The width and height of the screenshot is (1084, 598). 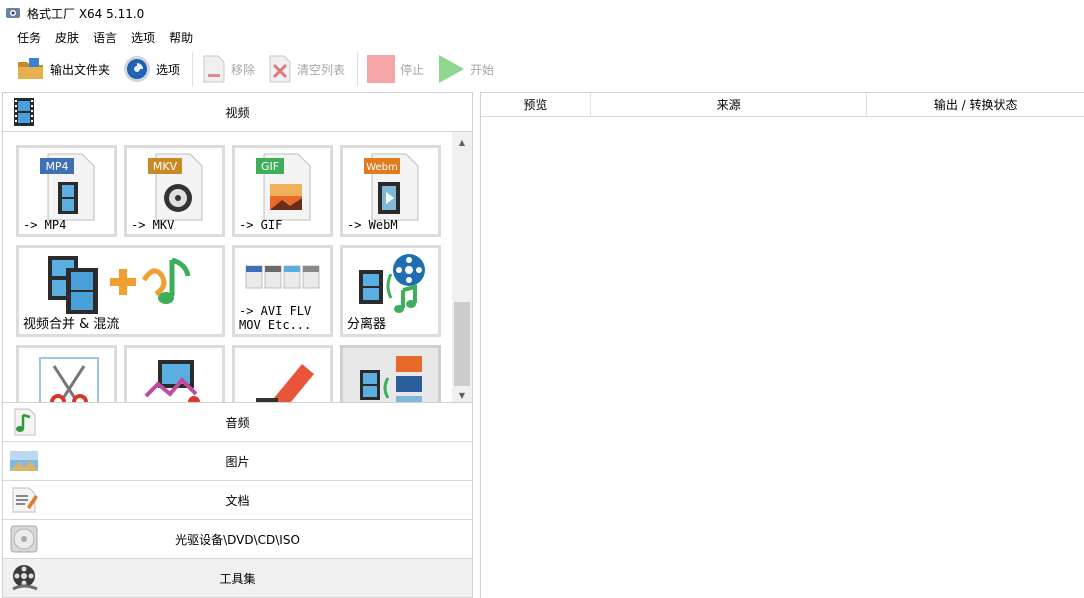 What do you see at coordinates (24, 539) in the screenshot?
I see `disc-drive-icon` at bounding box center [24, 539].